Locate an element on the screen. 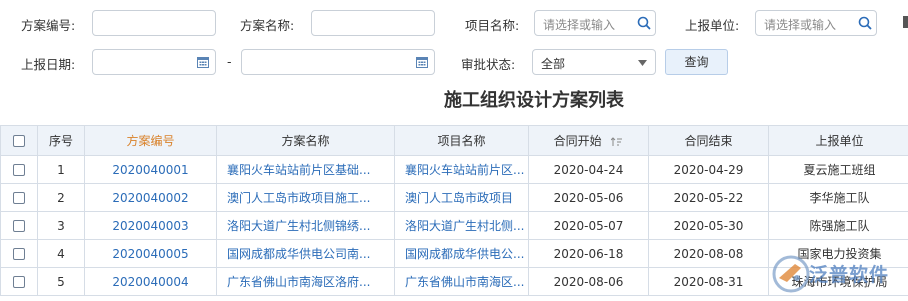 The width and height of the screenshot is (908, 301). row-start: 2020-05-07 is located at coordinates (589, 226).